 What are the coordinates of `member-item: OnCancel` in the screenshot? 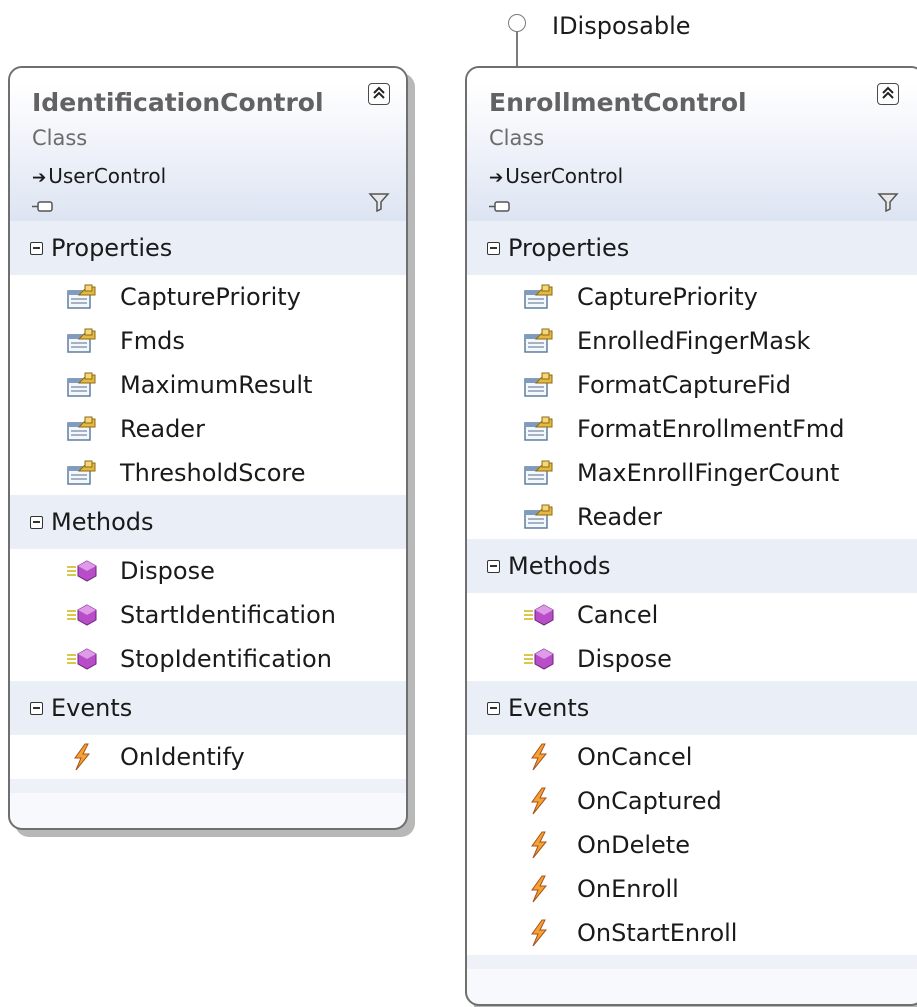 It's located at (692, 757).